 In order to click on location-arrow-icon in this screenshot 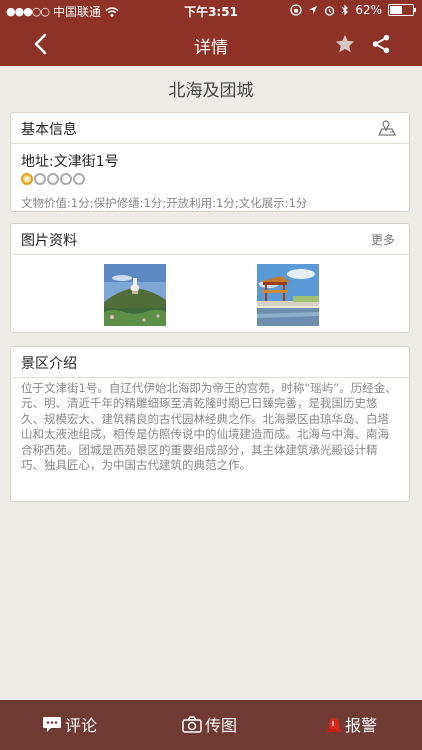, I will do `click(313, 10)`.